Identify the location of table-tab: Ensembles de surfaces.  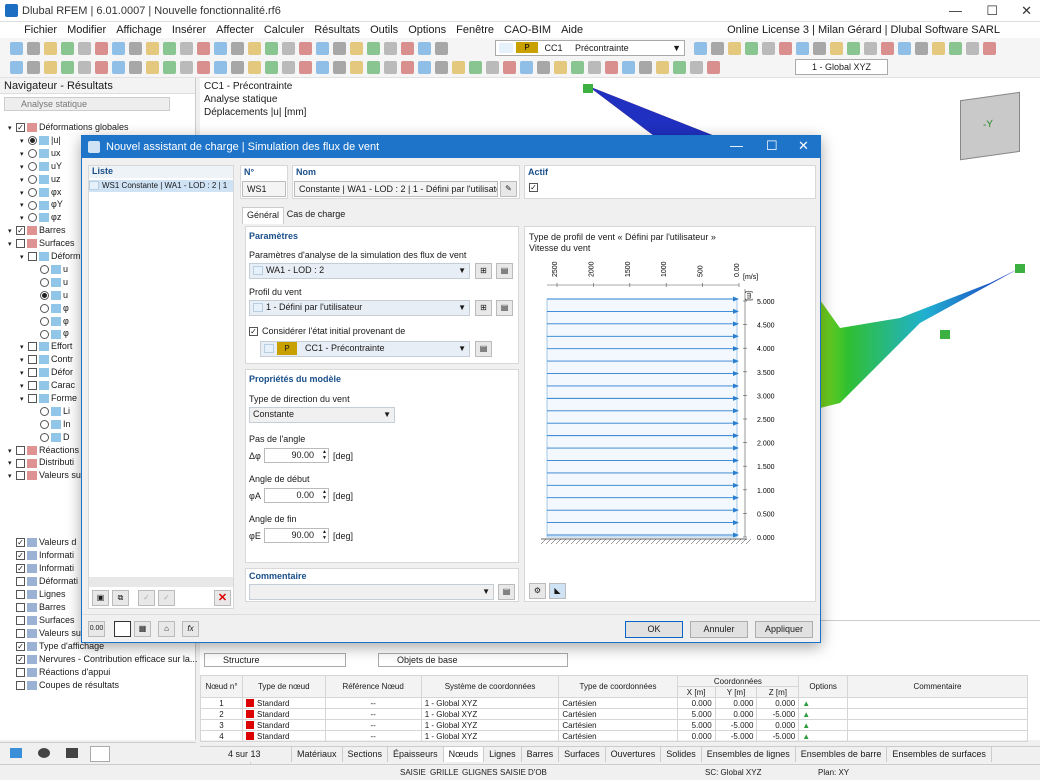
(939, 754).